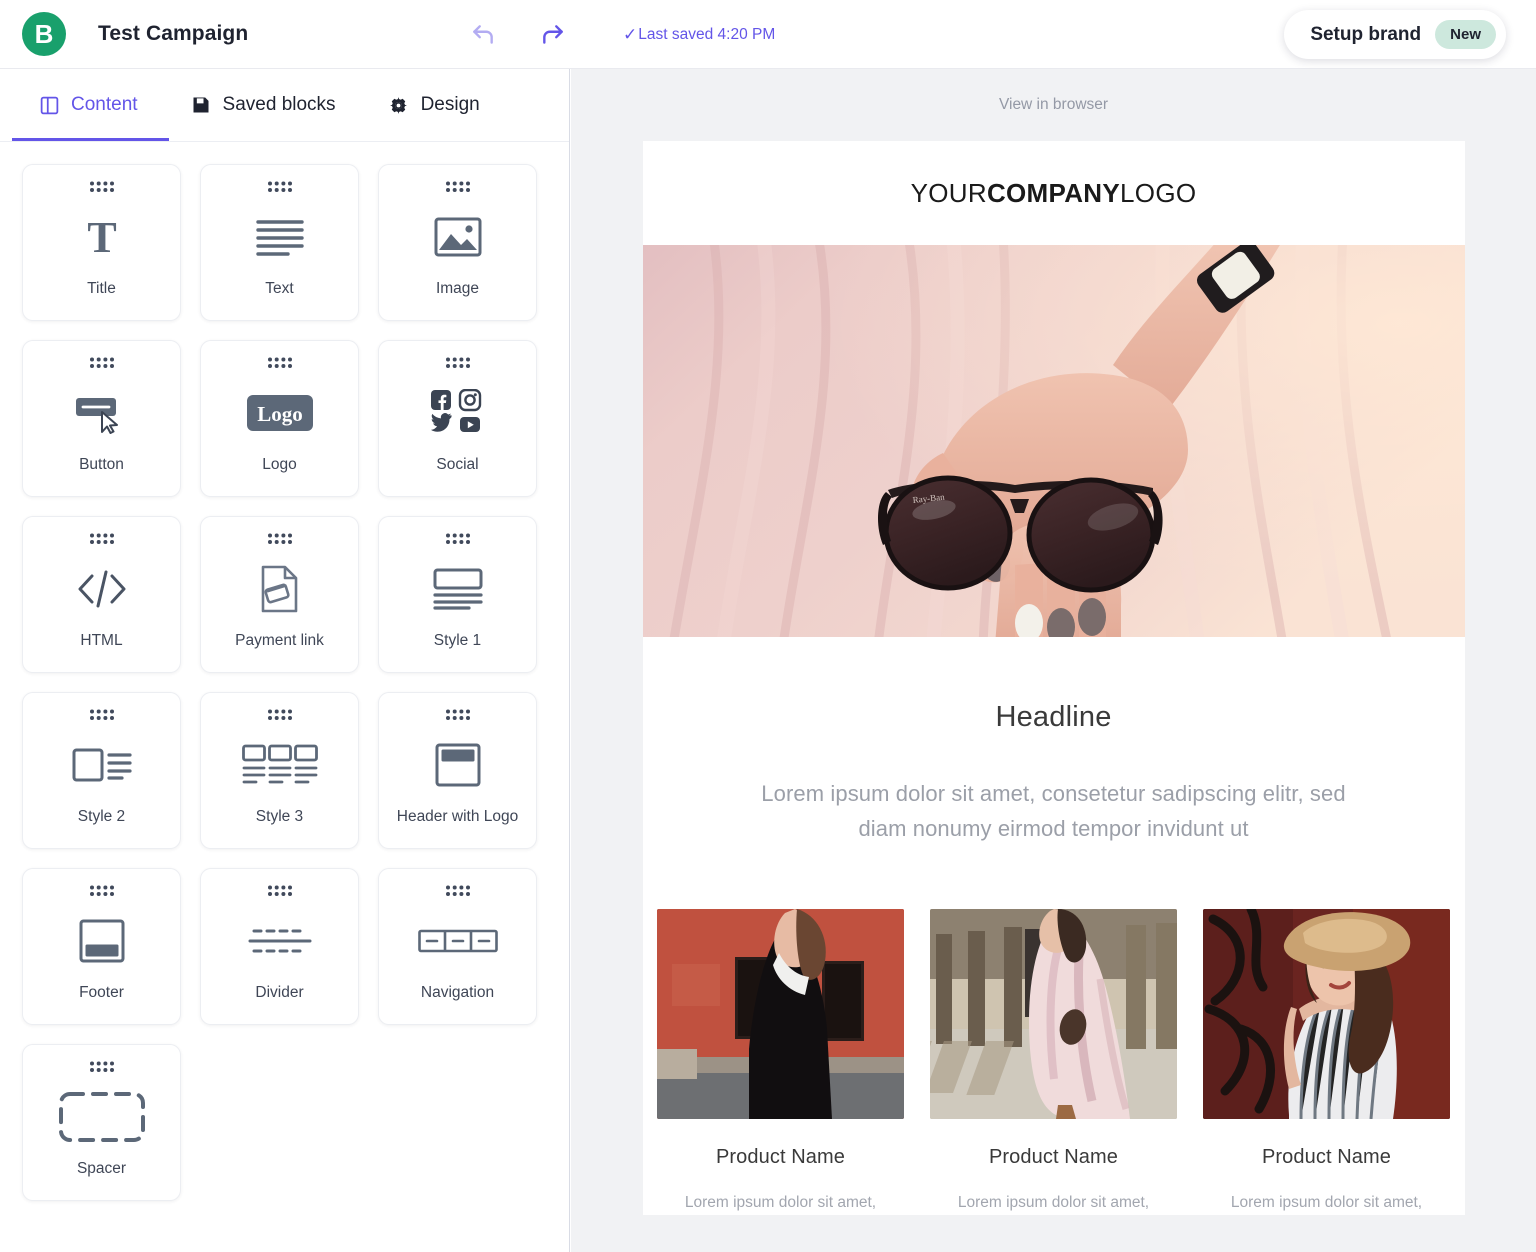 Image resolution: width=1536 pixels, height=1252 pixels. What do you see at coordinates (279, 640) in the screenshot?
I see `block-label: Payment link` at bounding box center [279, 640].